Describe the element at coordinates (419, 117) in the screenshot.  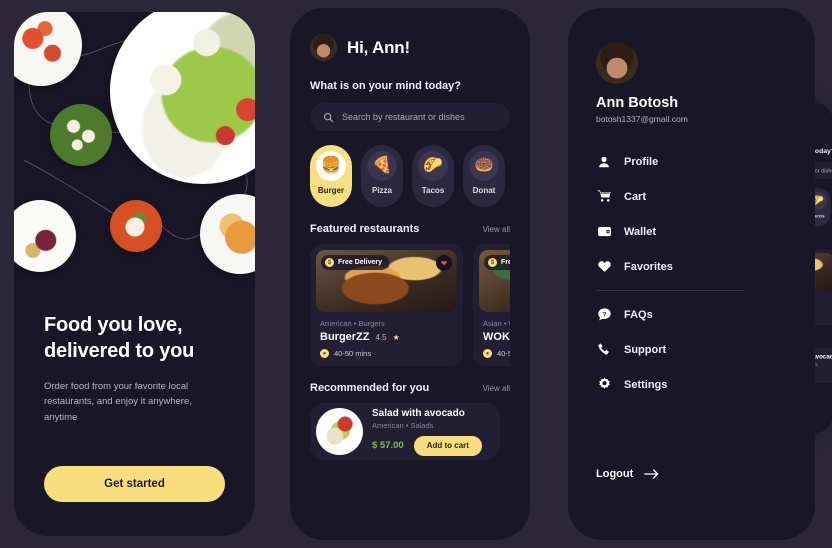
I see `search-input` at that location.